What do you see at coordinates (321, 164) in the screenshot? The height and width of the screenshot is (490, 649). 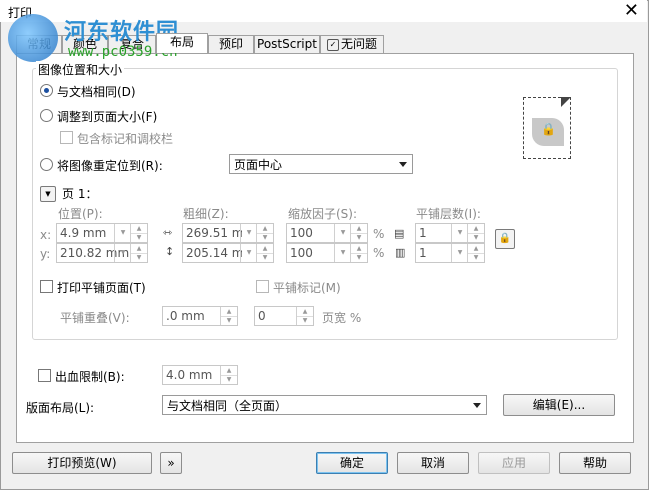 I see `reposition-select: 页面中心` at bounding box center [321, 164].